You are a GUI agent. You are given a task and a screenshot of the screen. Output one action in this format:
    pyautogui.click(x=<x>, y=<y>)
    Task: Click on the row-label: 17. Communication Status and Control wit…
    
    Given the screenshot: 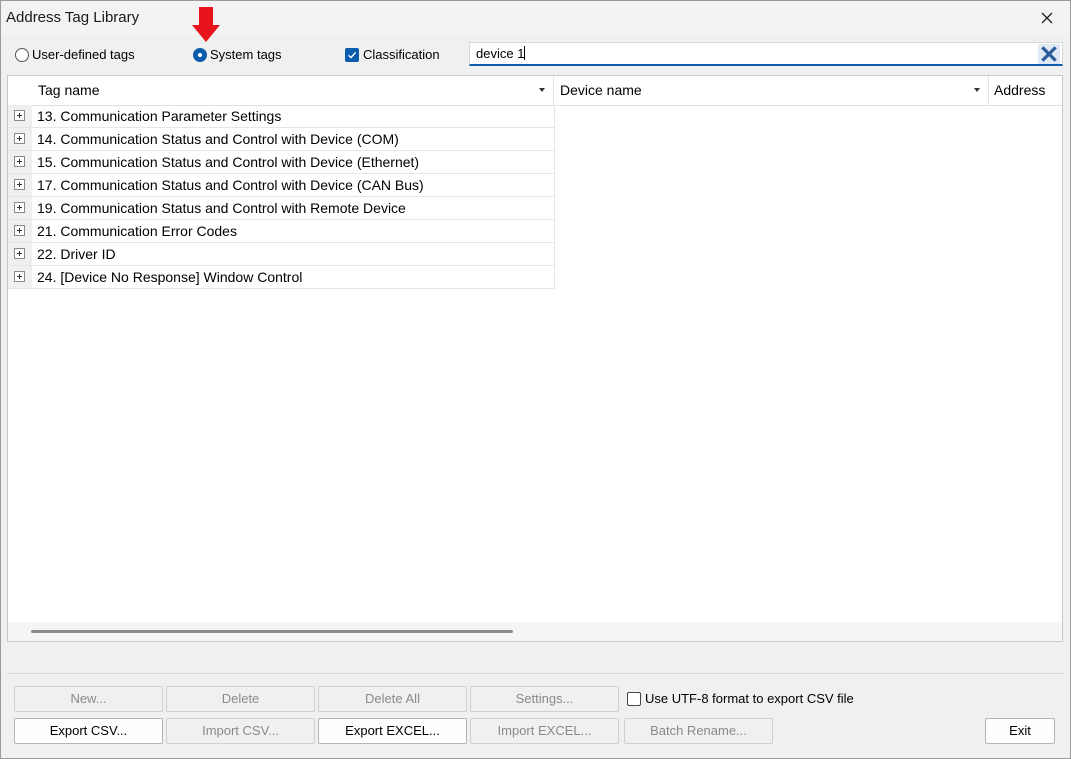 What is the action you would take?
    pyautogui.click(x=230, y=185)
    